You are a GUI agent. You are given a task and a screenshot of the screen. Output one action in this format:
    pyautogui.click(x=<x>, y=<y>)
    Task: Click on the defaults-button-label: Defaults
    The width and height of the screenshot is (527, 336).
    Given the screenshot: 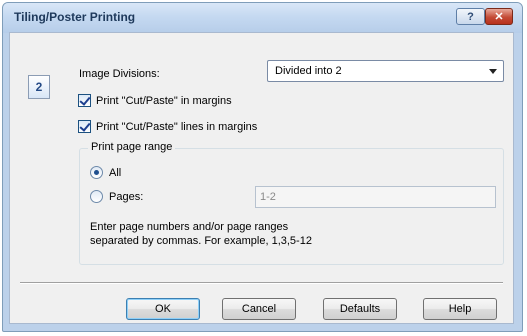 What is the action you would take?
    pyautogui.click(x=360, y=309)
    